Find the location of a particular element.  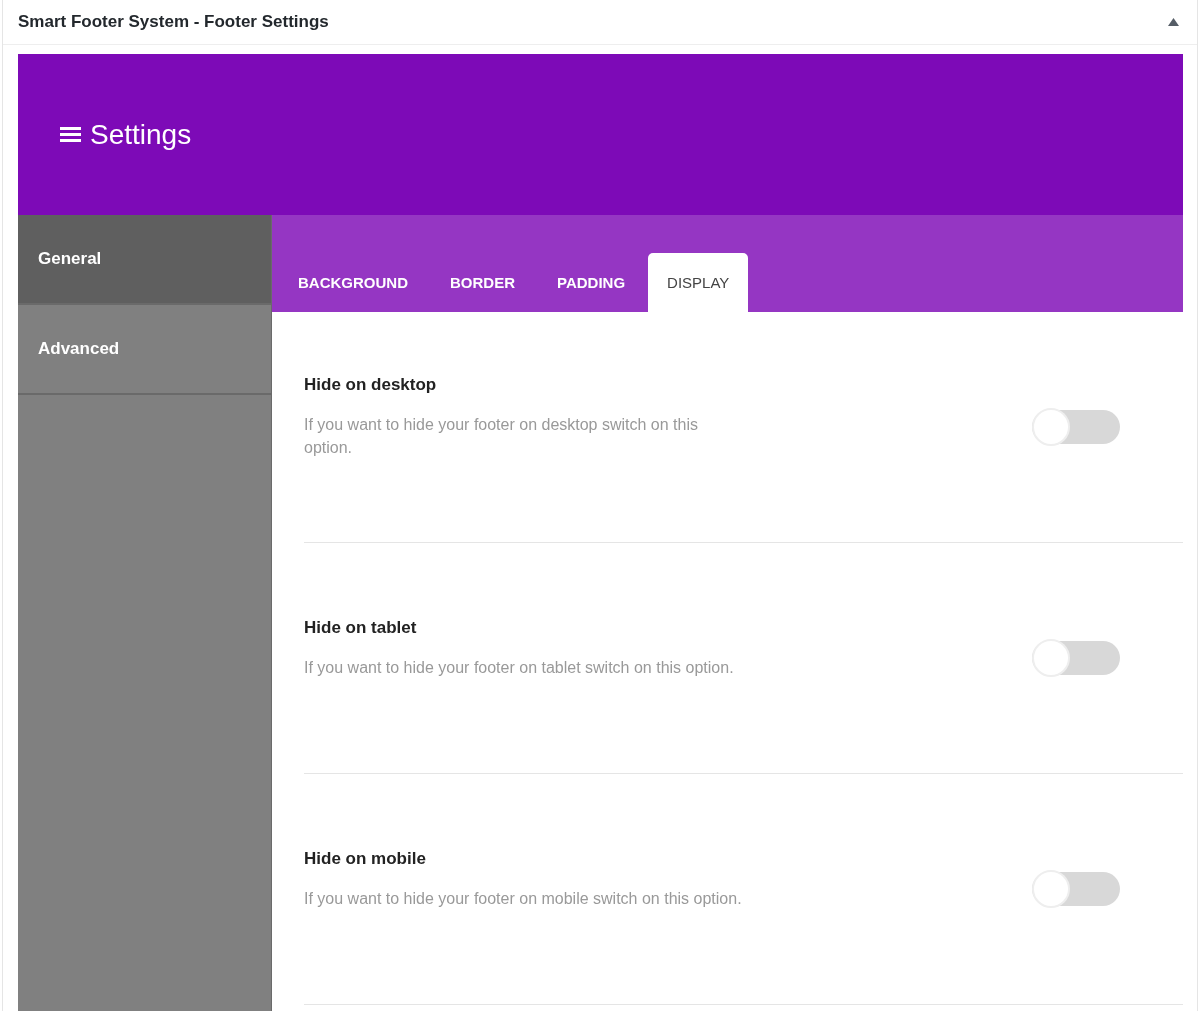

collapse-triangle-icon is located at coordinates (1173, 22).